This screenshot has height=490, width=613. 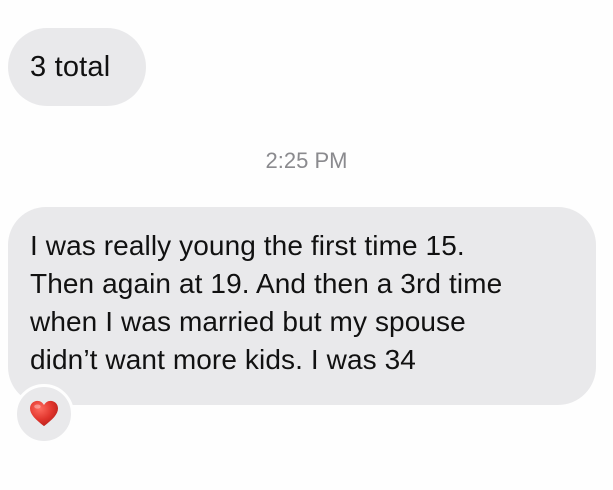 I want to click on message-text-line: when I was married but my spouse, so click(x=248, y=321).